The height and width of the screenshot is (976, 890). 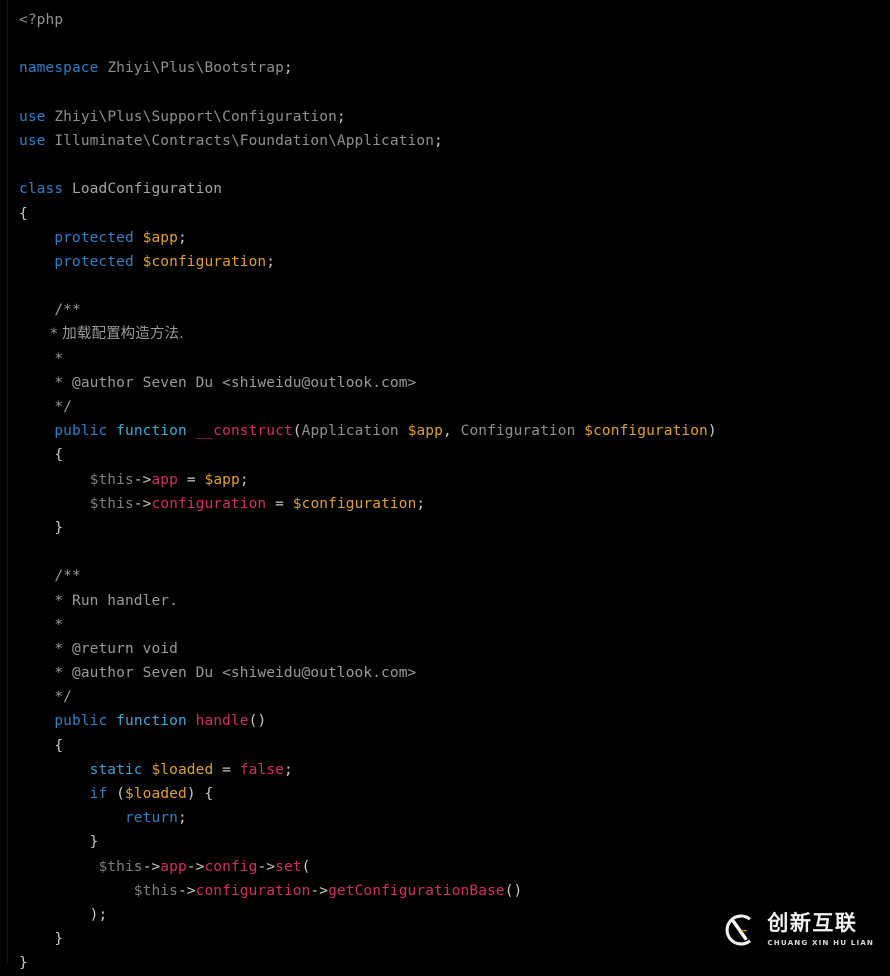 I want to click on docblock-close: */, so click(x=58, y=407).